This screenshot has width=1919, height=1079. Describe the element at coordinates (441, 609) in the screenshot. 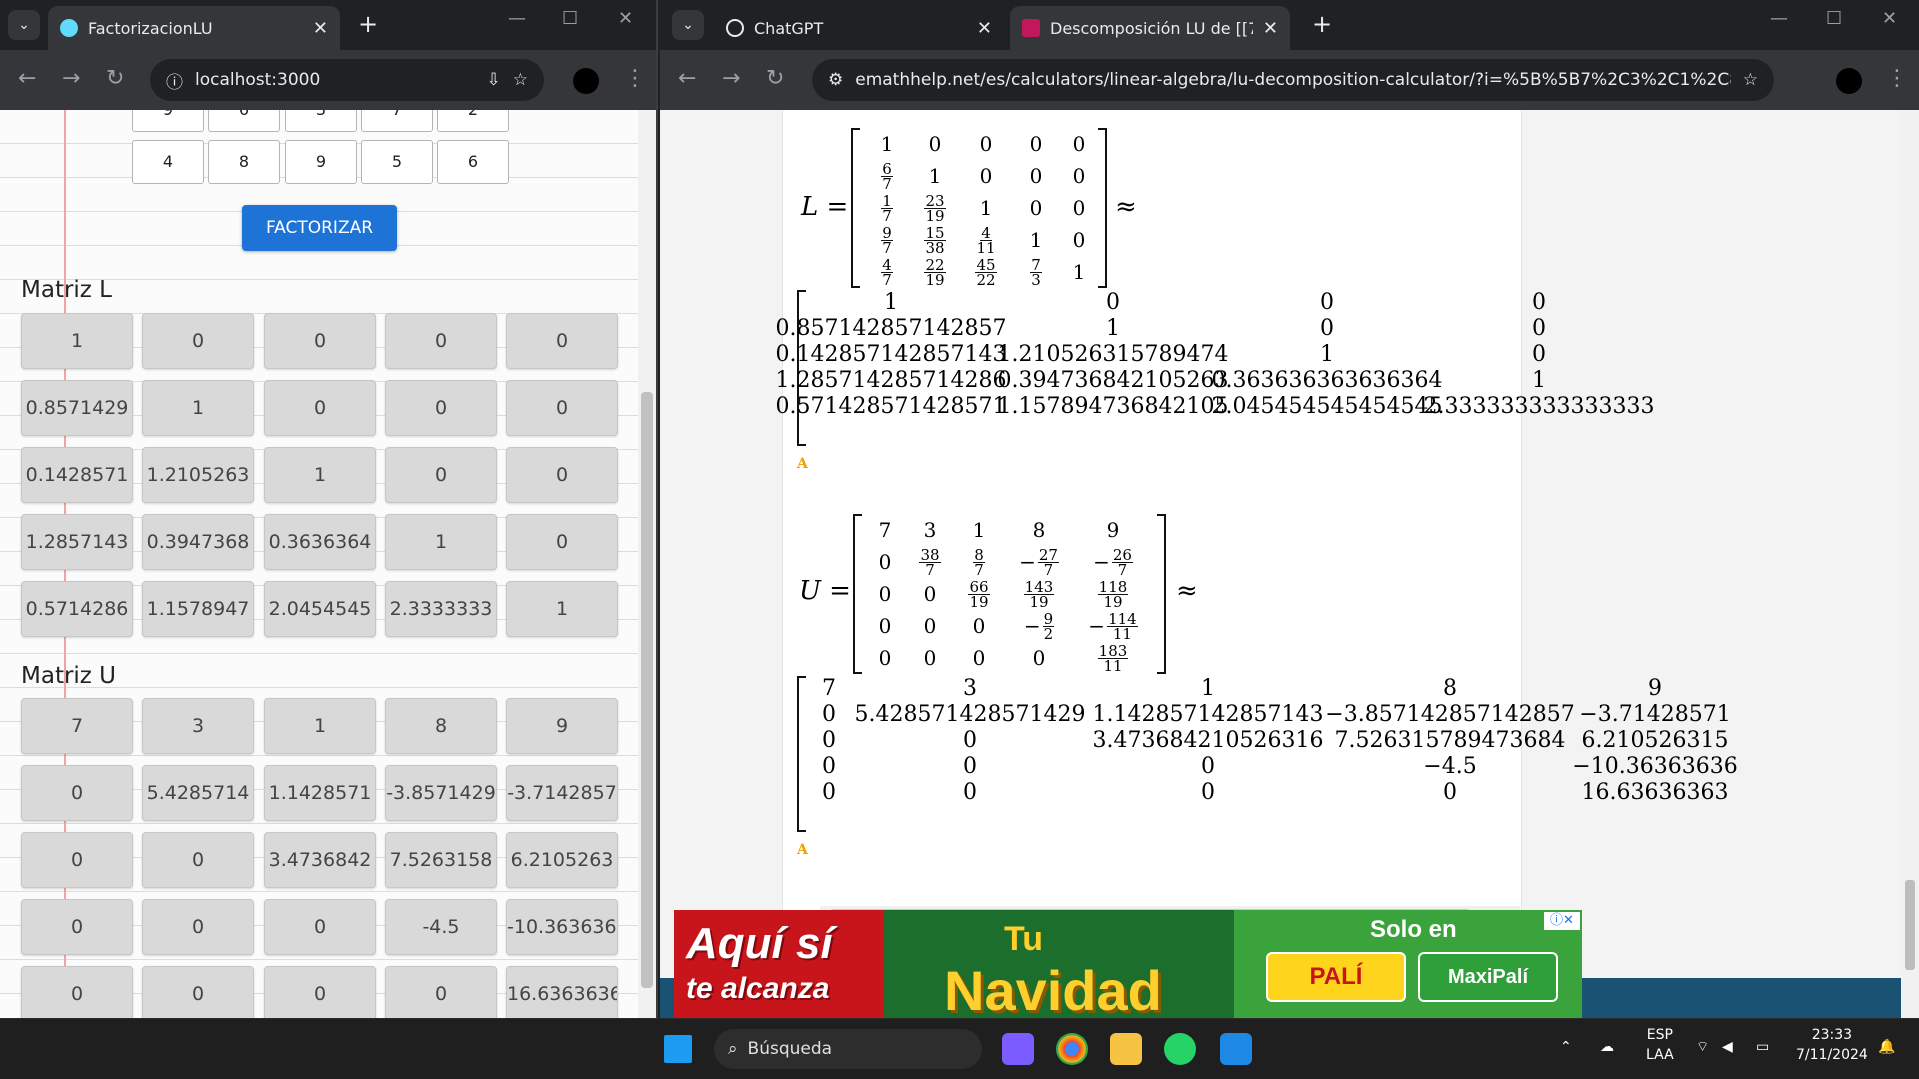

I see `matrix-cell: 2.3333333` at that location.